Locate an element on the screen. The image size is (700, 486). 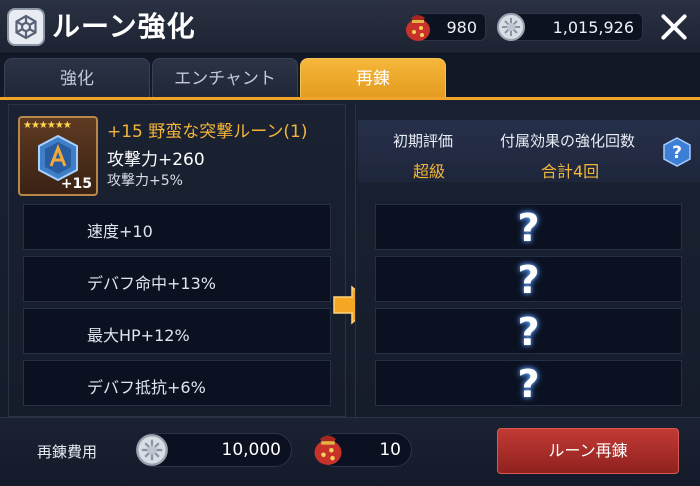
rune-sub-stat: 攻撃力+5% is located at coordinates (145, 181).